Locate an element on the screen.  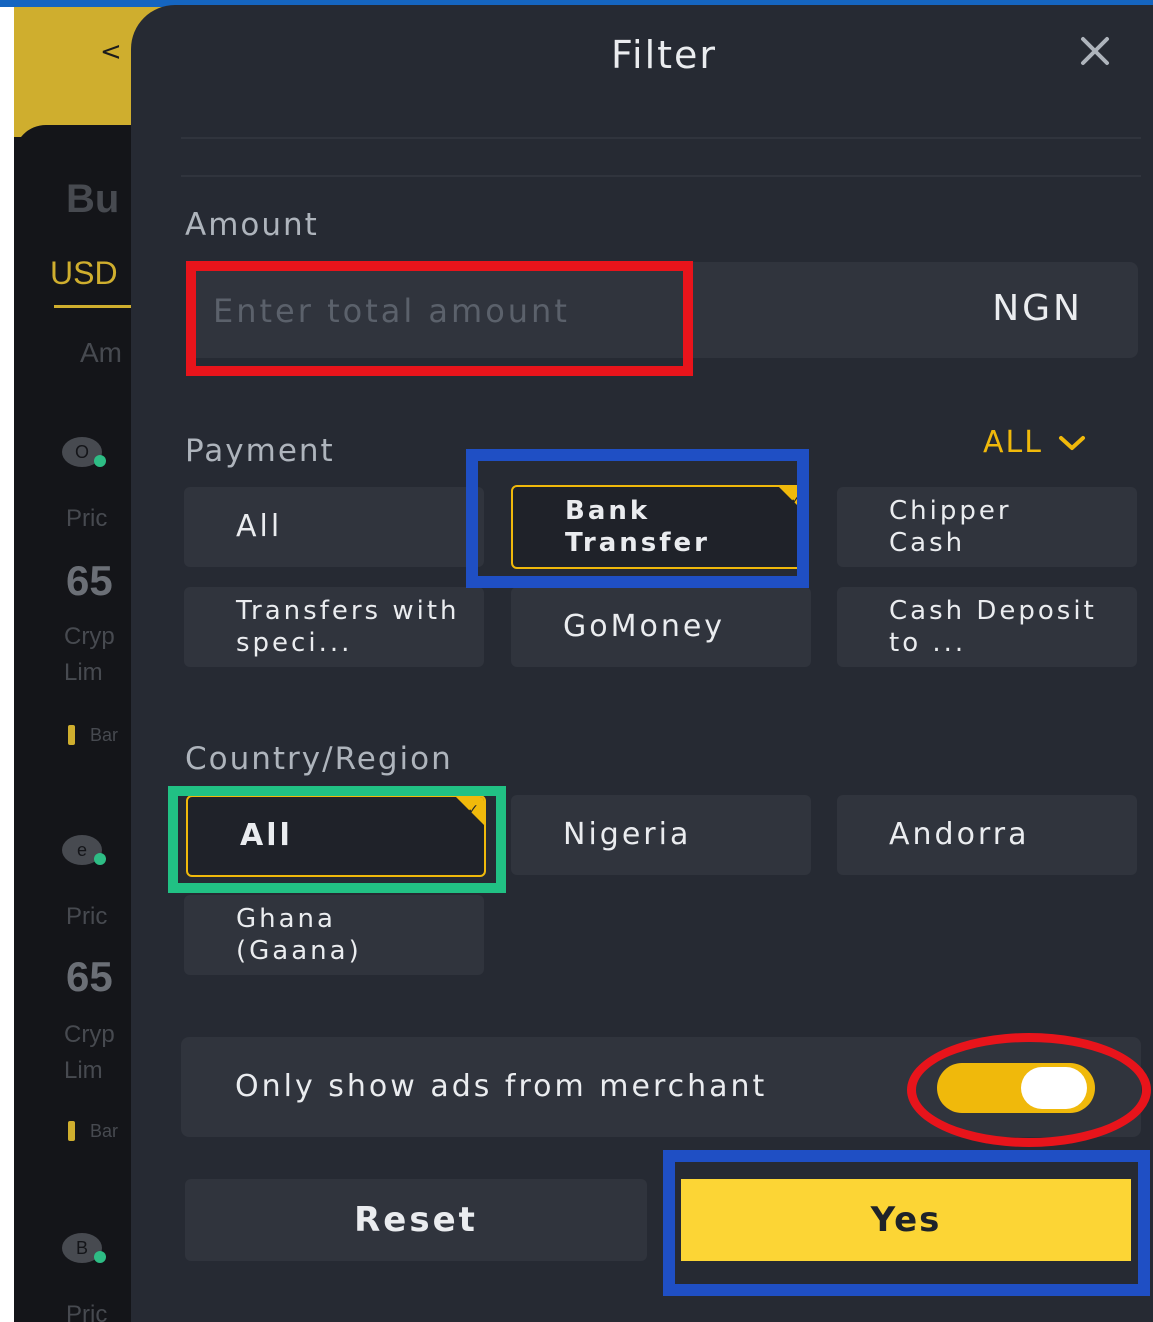
amount-input is located at coordinates (453, 311).